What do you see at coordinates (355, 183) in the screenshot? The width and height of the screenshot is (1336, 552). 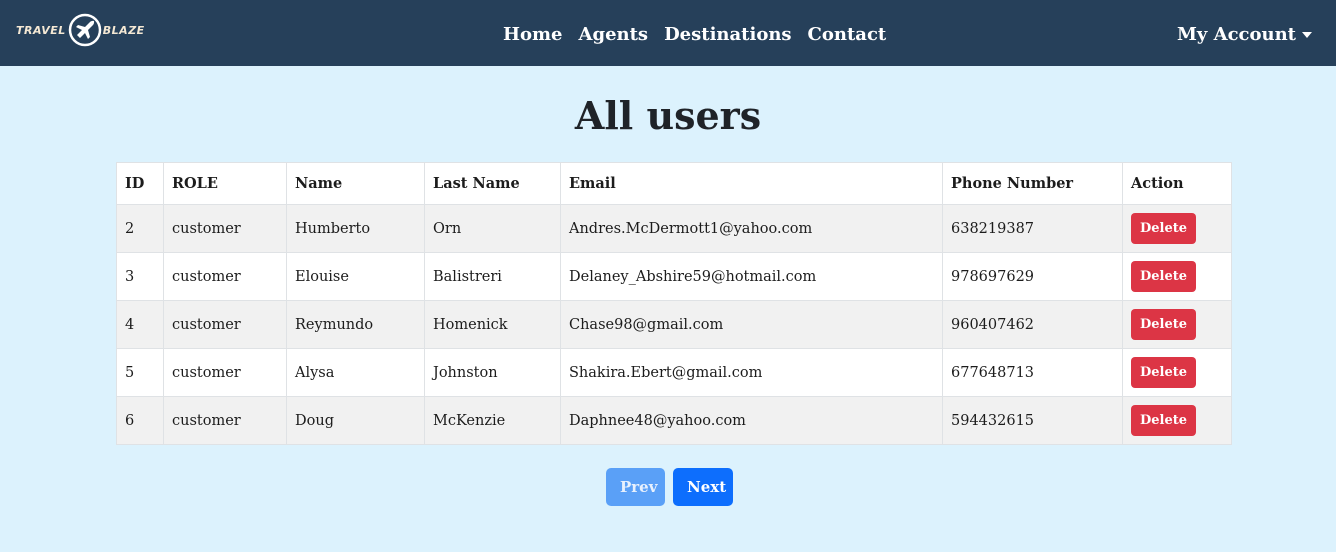 I see `header-name: Name` at bounding box center [355, 183].